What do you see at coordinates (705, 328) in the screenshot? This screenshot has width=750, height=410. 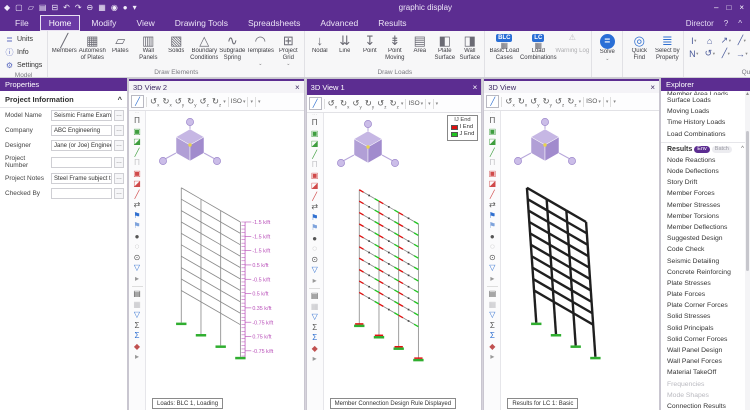 I see `explorer-item: Solid Principals` at bounding box center [705, 328].